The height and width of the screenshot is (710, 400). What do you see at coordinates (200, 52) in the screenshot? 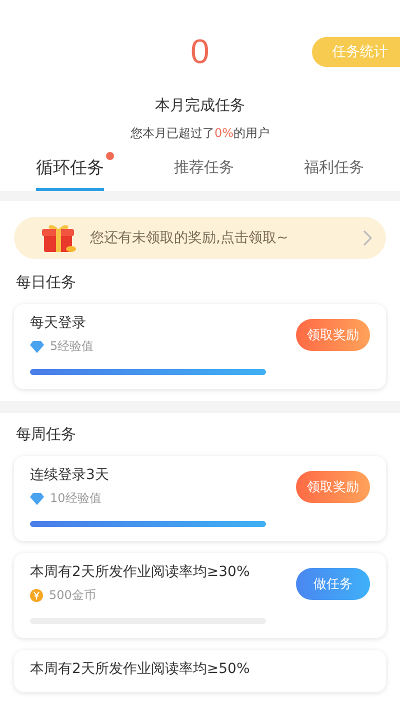
I see `task-count: 0` at bounding box center [200, 52].